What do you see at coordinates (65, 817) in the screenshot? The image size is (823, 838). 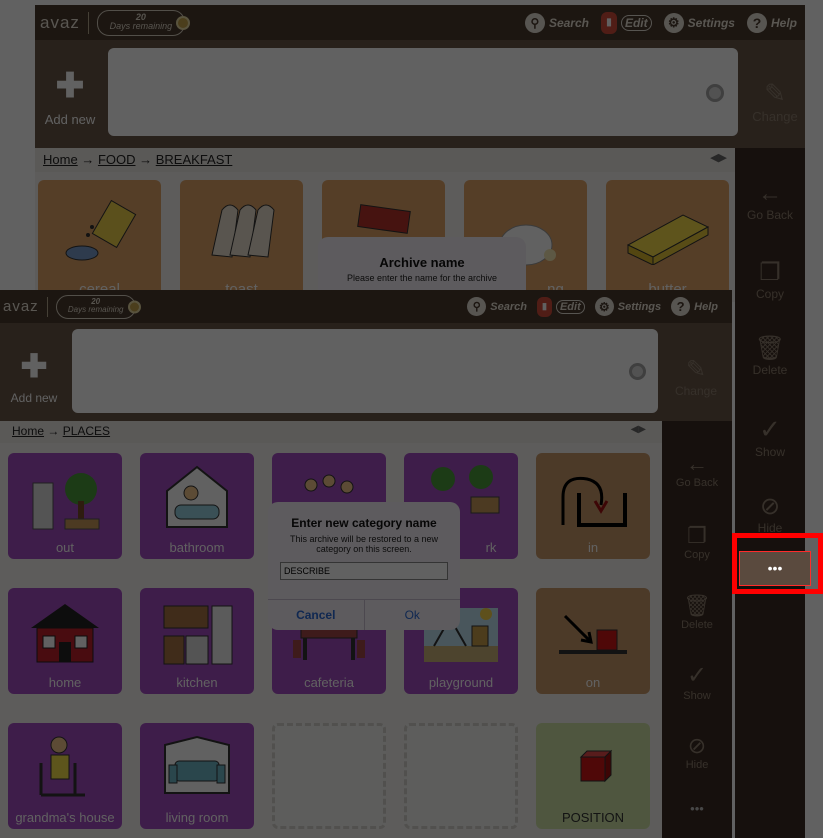 I see `tile-label: grandma's house` at bounding box center [65, 817].